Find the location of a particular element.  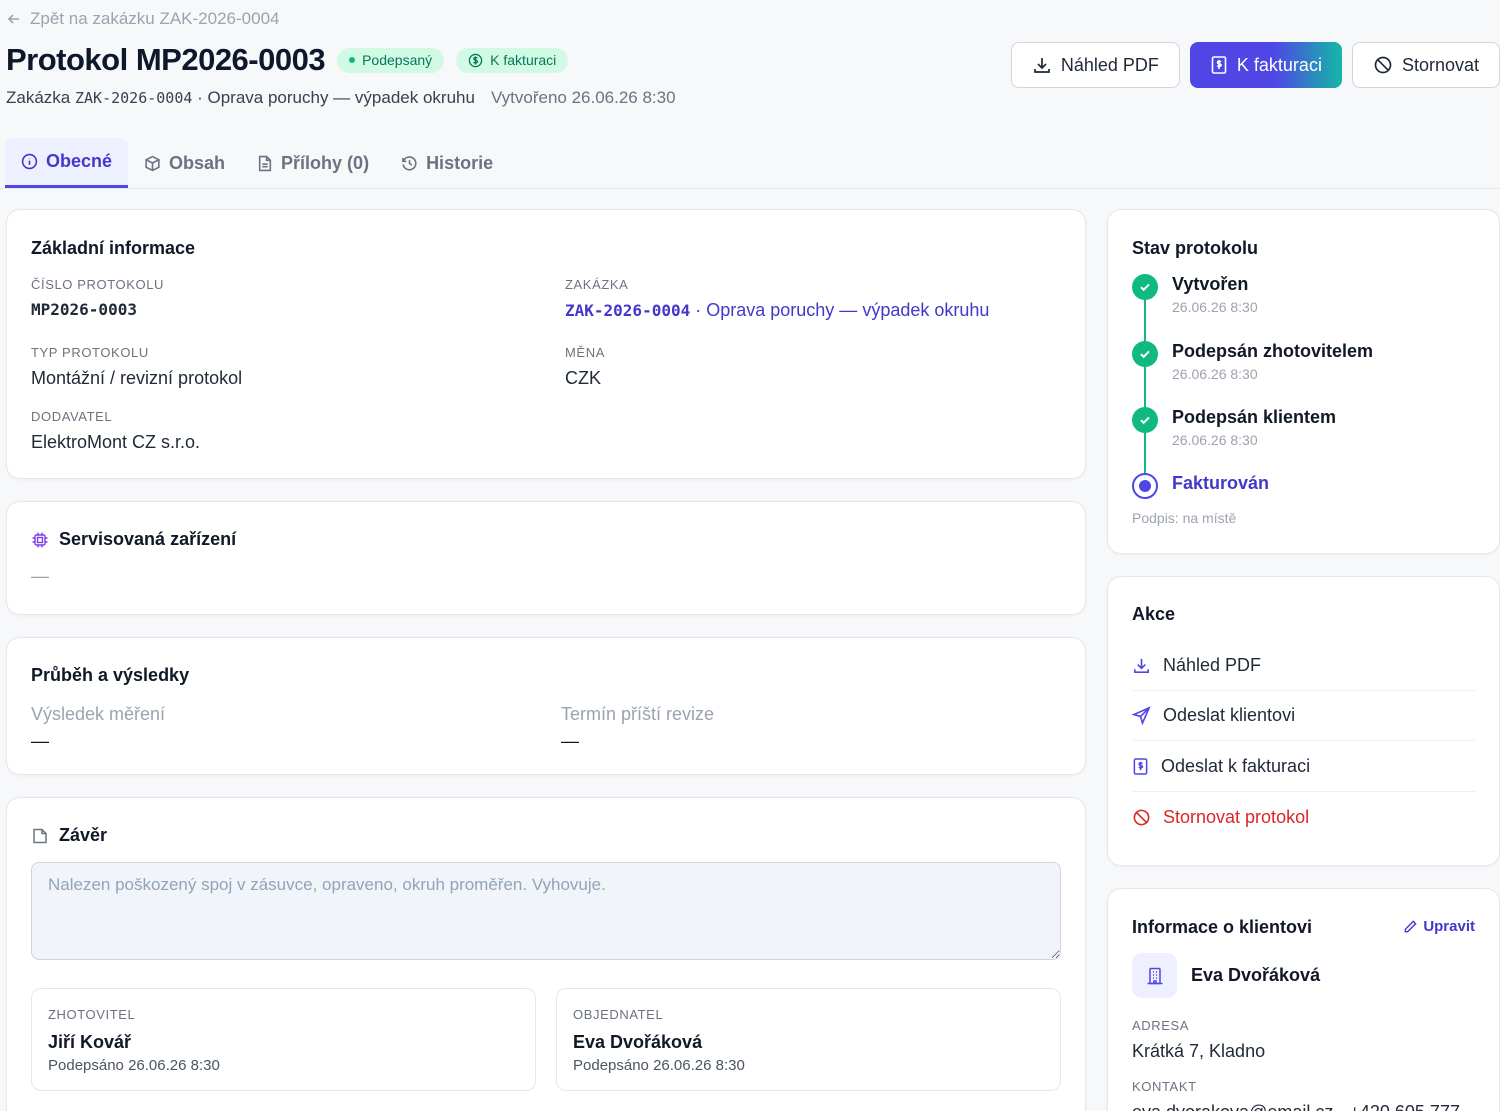

tab-content: Obsah is located at coordinates (184, 163).